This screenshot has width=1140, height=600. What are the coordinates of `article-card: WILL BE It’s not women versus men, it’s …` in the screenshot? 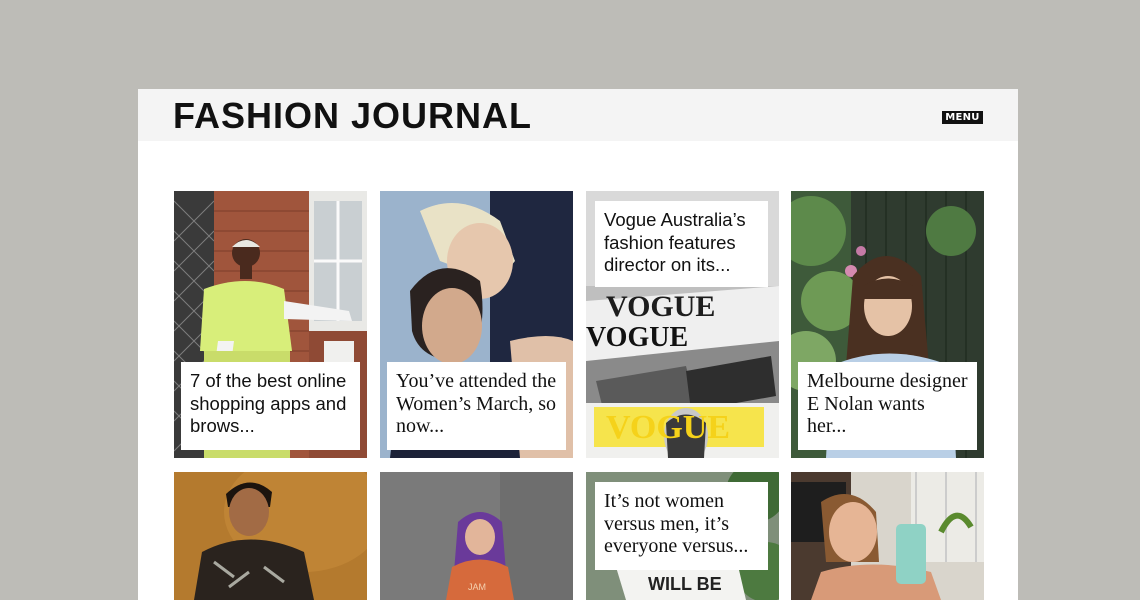 It's located at (682, 536).